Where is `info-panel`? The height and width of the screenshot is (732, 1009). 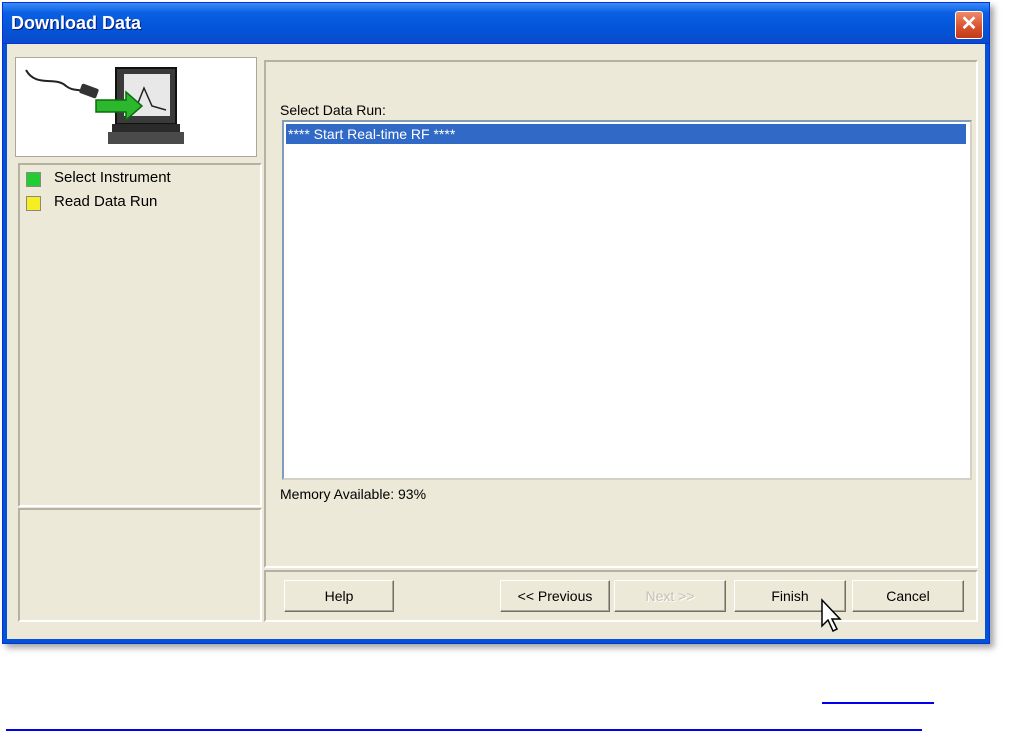 info-panel is located at coordinates (140, 565).